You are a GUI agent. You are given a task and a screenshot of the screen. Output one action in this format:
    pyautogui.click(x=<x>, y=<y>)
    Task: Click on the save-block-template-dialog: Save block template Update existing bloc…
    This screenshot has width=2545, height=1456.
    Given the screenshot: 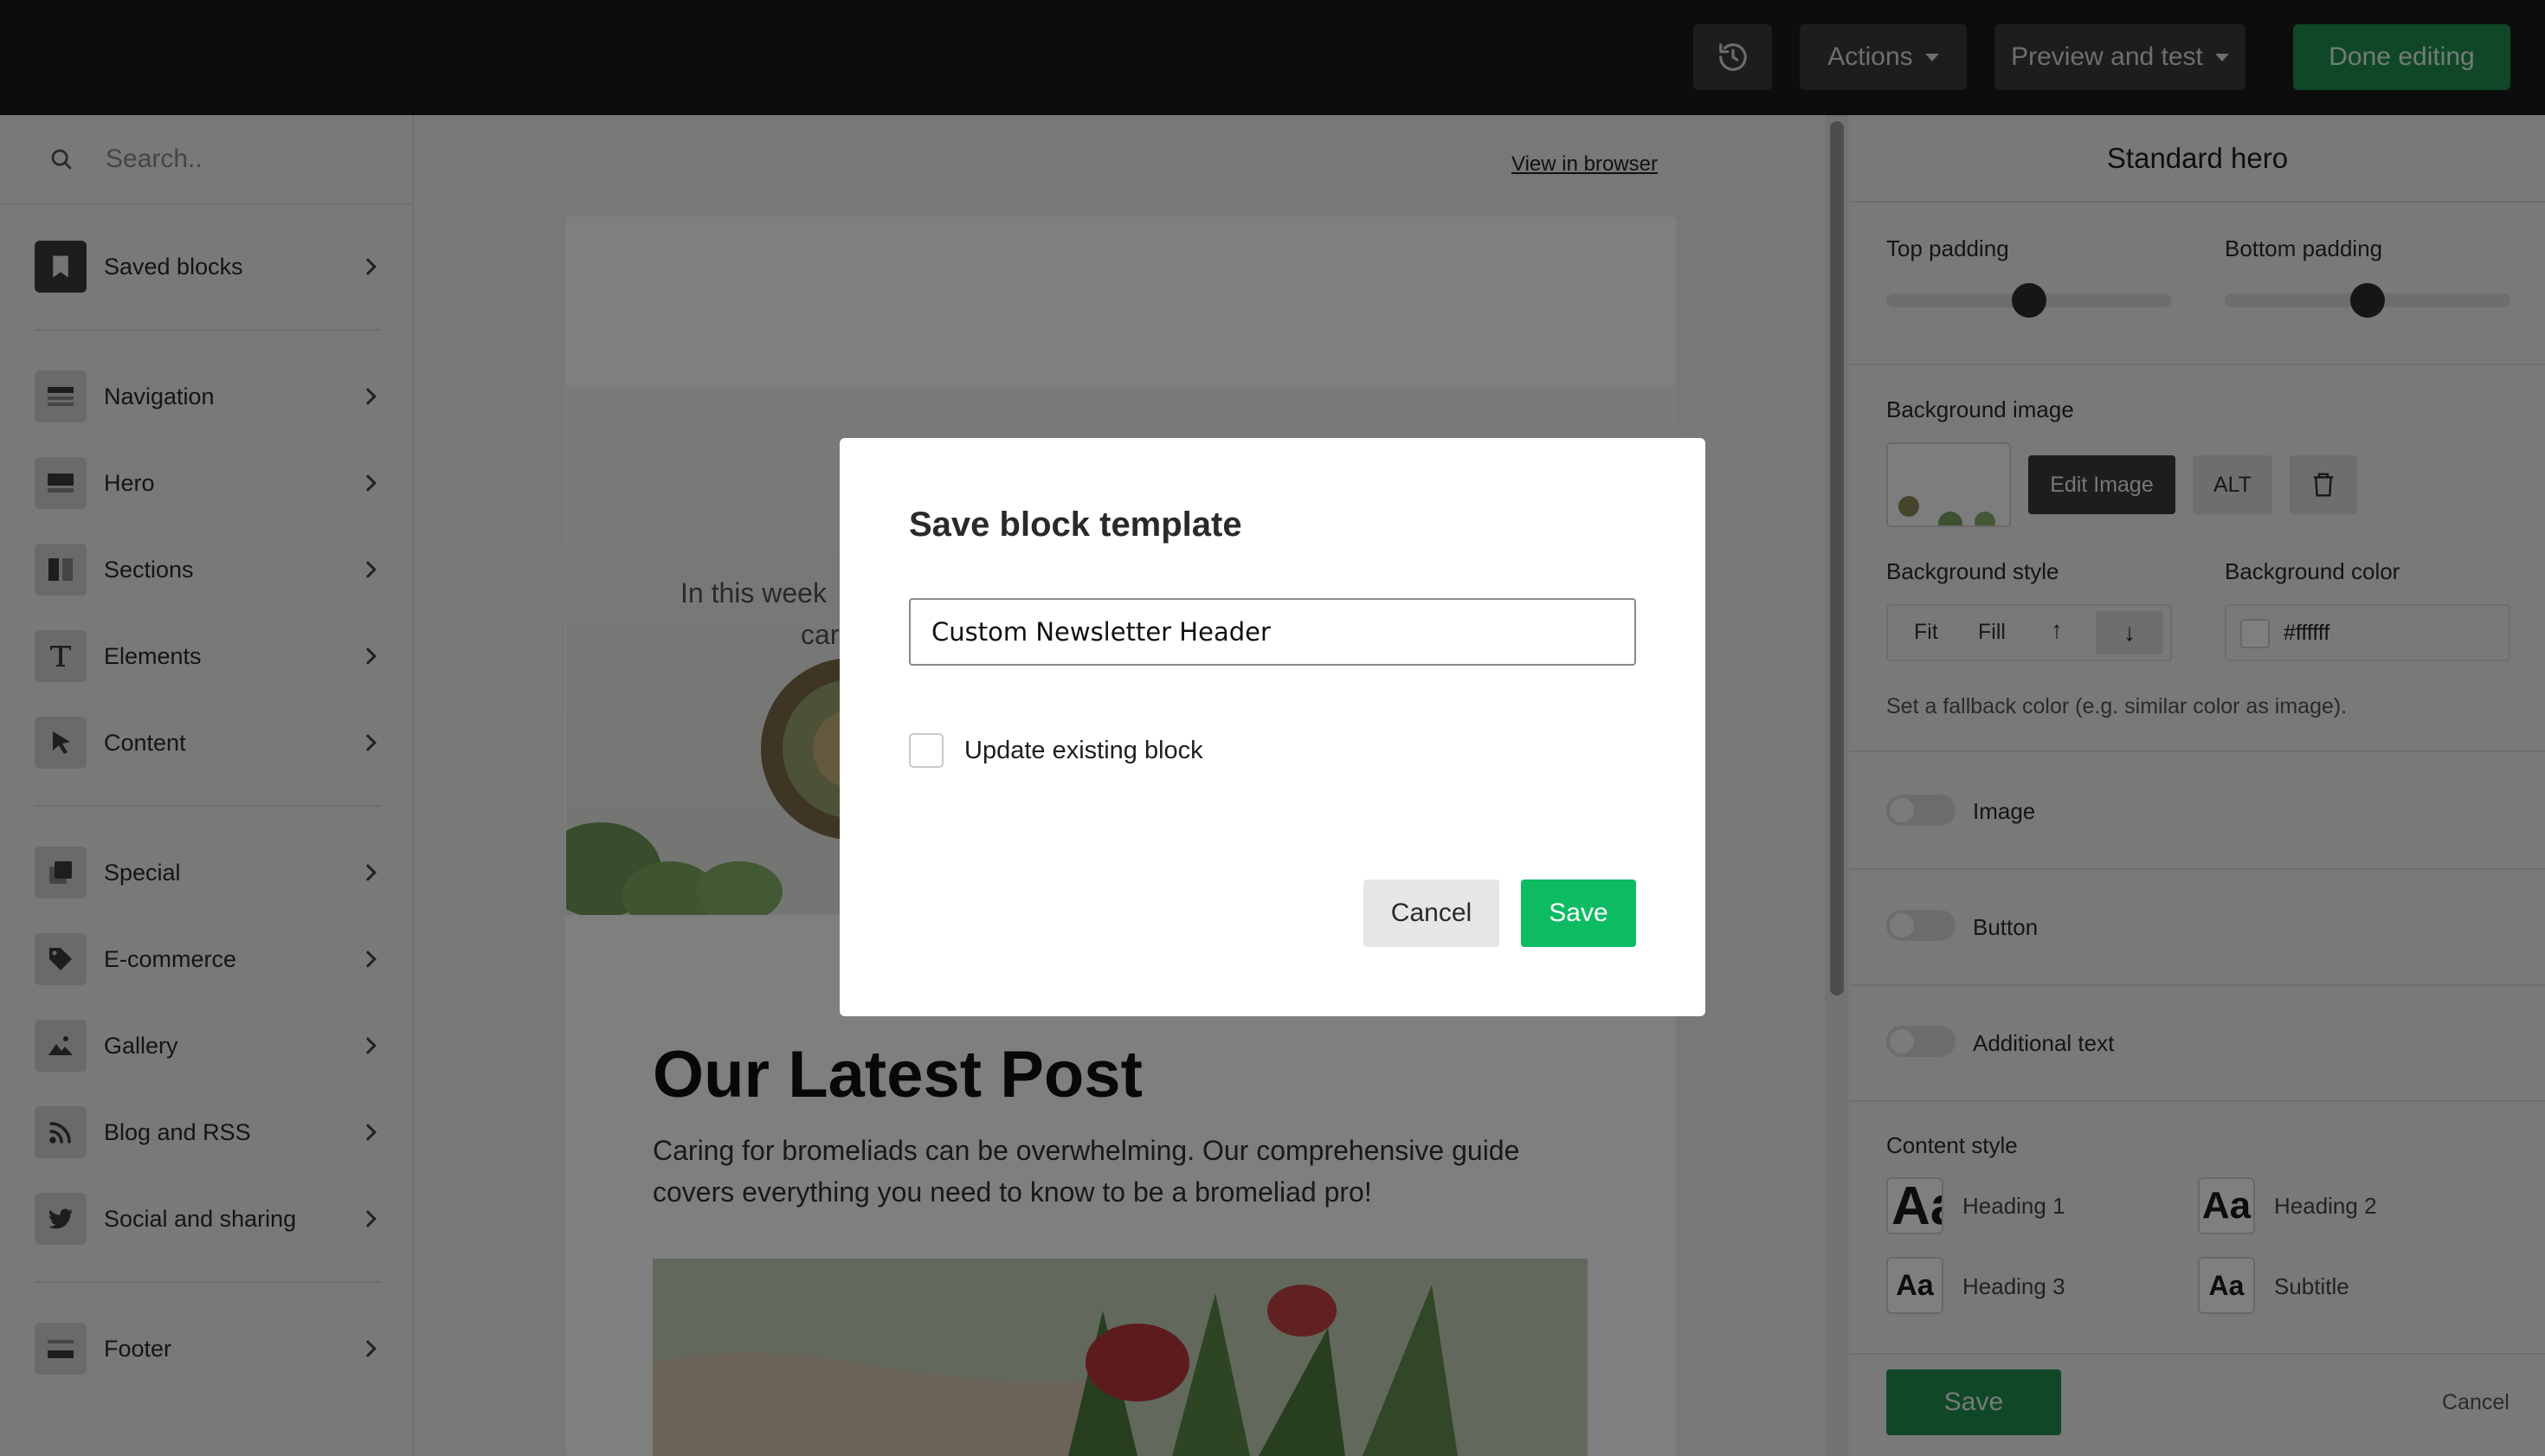 What is the action you would take?
    pyautogui.click(x=1273, y=727)
    